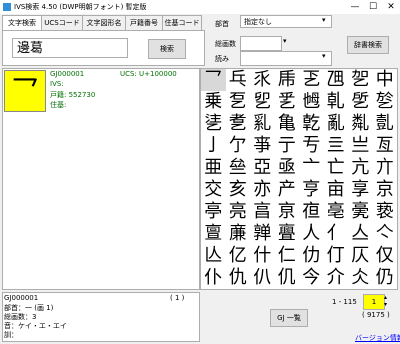  What do you see at coordinates (336, 234) in the screenshot?
I see `result-glyph: 亻` at bounding box center [336, 234].